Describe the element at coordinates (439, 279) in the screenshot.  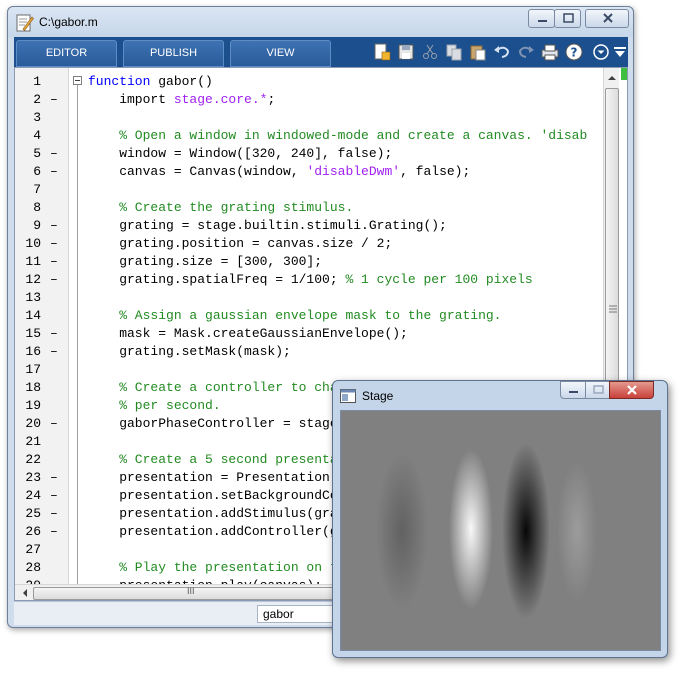
I see `code-token: % 1 cycle per 100 pixels` at that location.